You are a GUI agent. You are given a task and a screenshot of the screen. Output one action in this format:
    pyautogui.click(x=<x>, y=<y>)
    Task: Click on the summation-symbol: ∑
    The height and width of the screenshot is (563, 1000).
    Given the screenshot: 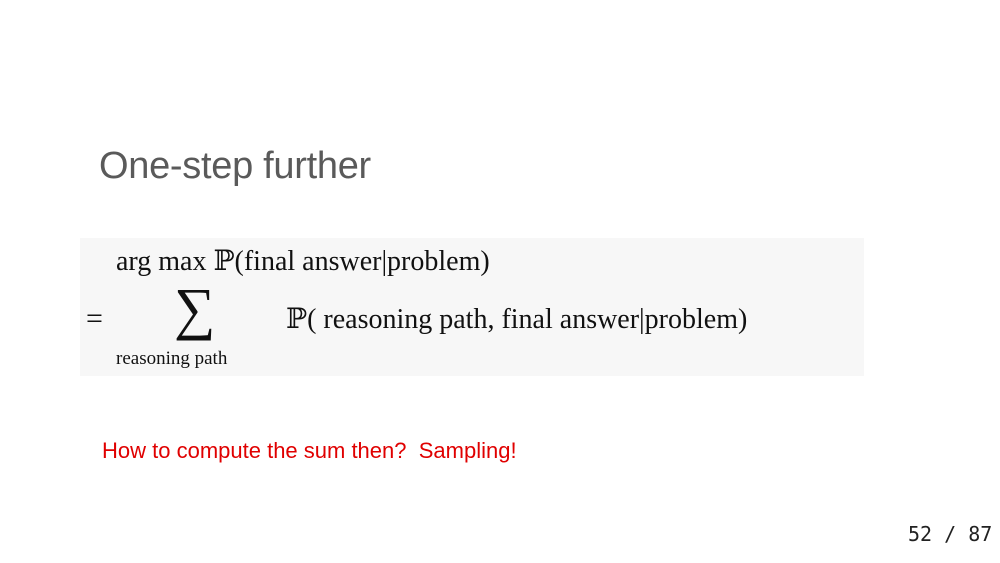 What is the action you would take?
    pyautogui.click(x=195, y=308)
    